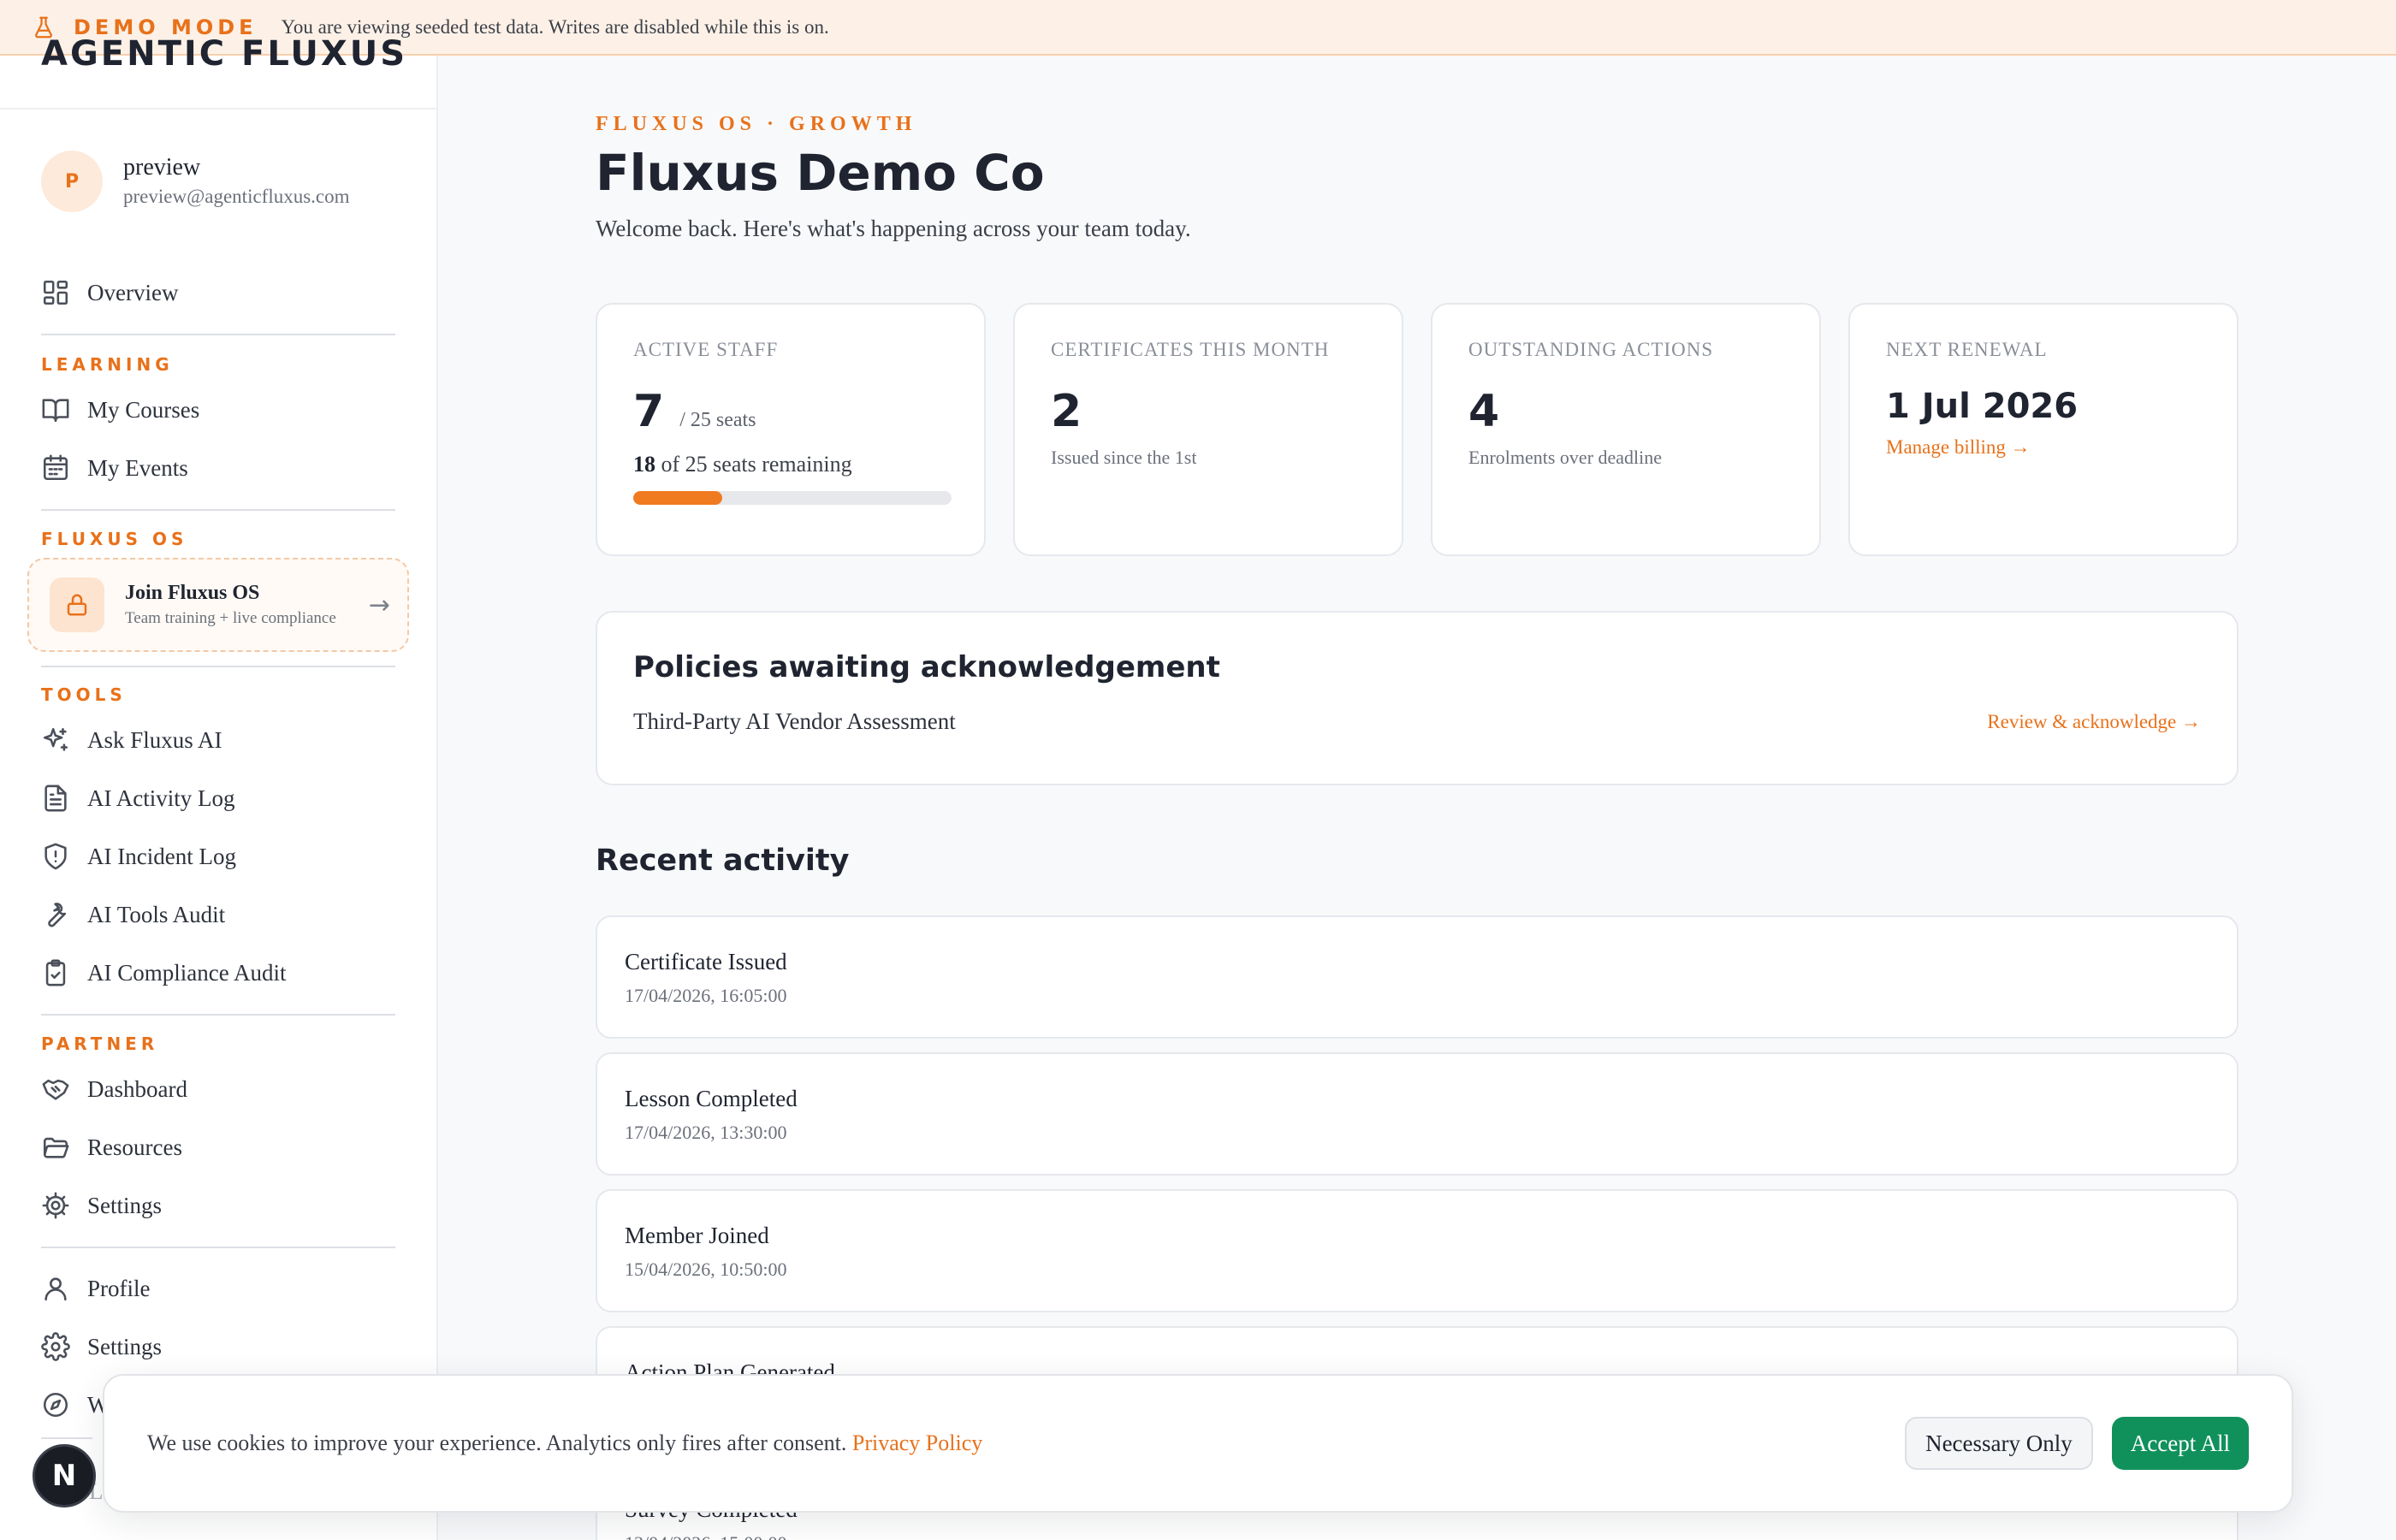 The height and width of the screenshot is (1540, 2396). What do you see at coordinates (1066, 411) in the screenshot?
I see `stat-value: 2` at bounding box center [1066, 411].